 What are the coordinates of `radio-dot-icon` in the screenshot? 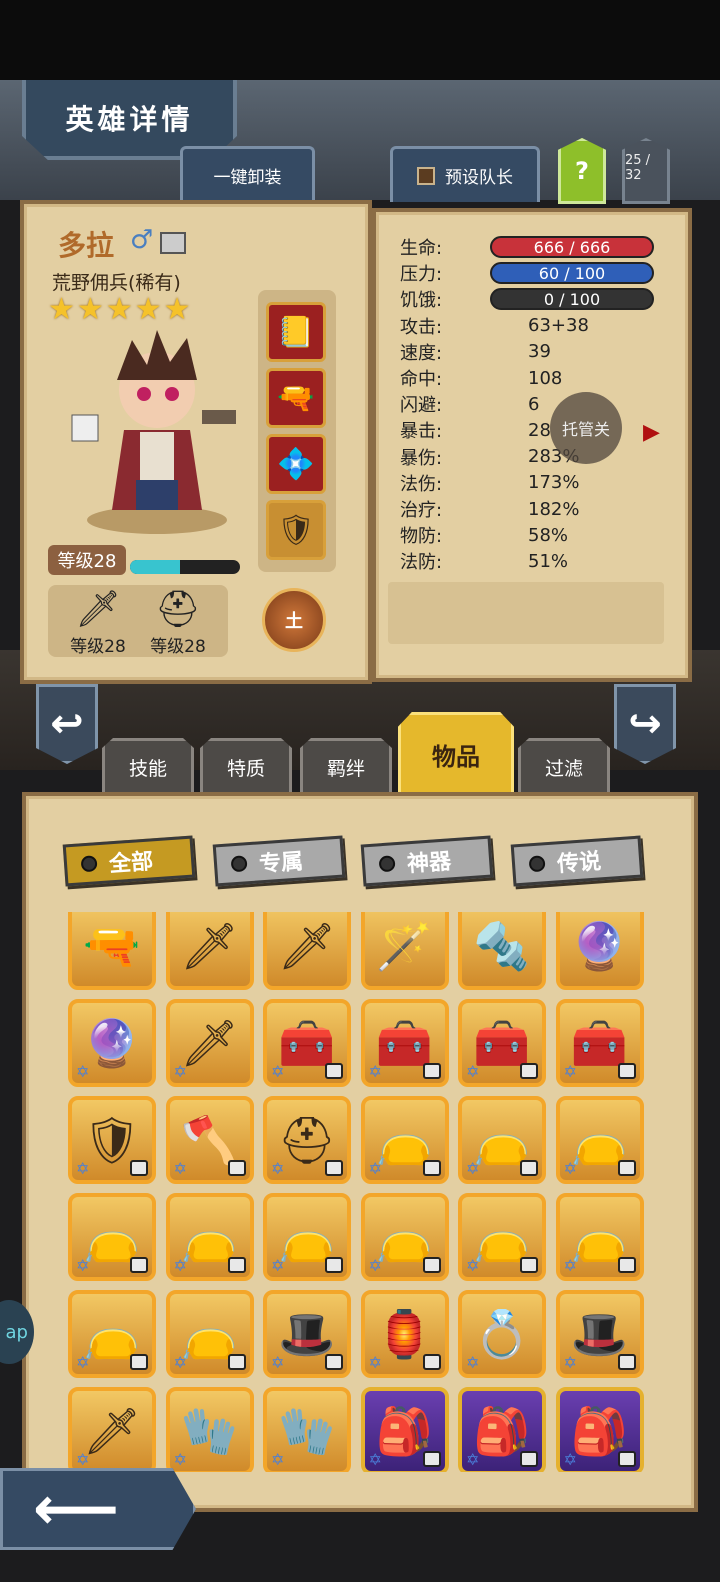 It's located at (537, 864).